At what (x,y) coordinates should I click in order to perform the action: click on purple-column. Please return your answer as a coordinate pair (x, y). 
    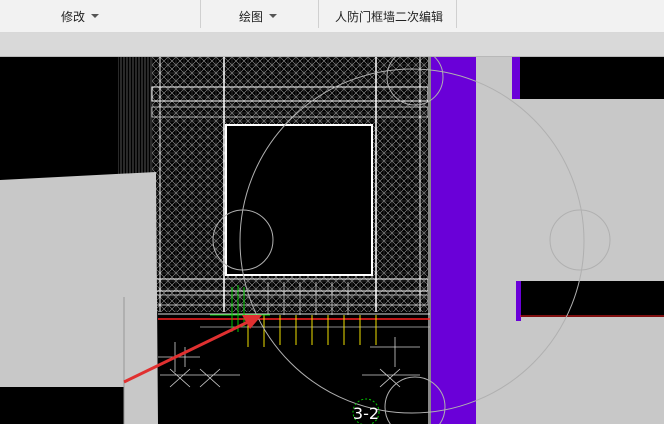
    Looking at the image, I should click on (453, 240).